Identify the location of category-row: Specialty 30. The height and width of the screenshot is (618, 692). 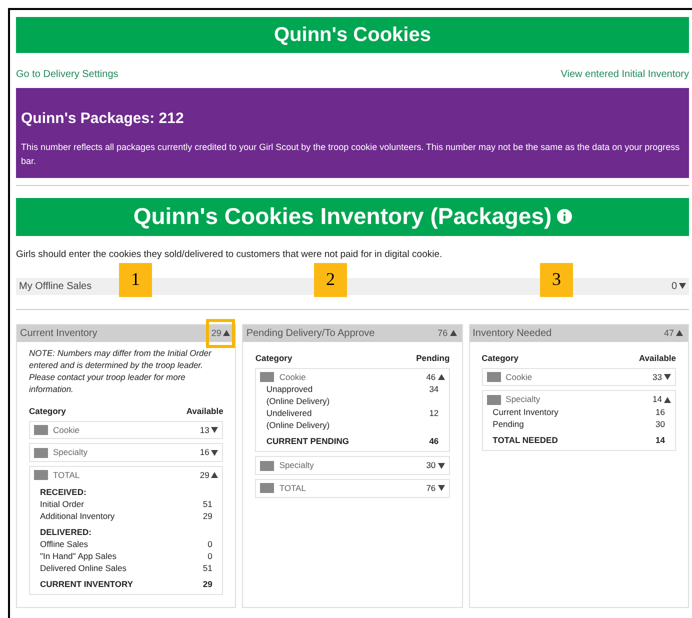
(352, 465).